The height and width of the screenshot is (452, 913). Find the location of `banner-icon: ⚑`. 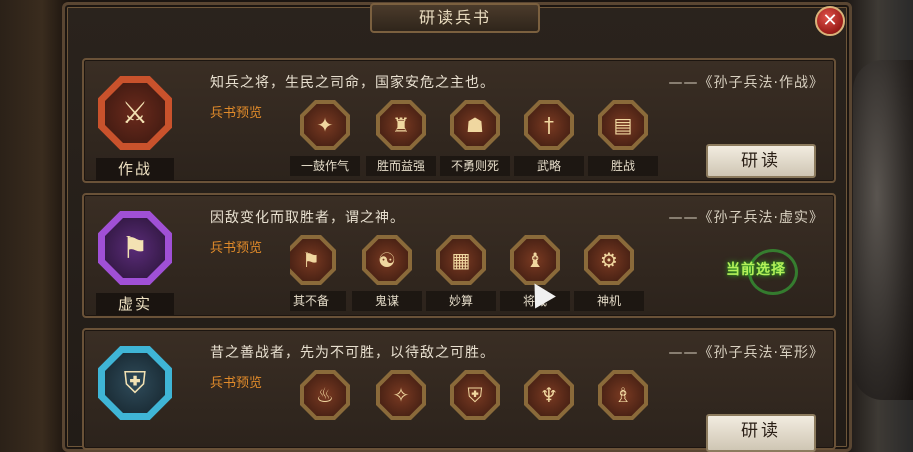

banner-icon: ⚑ is located at coordinates (311, 260).